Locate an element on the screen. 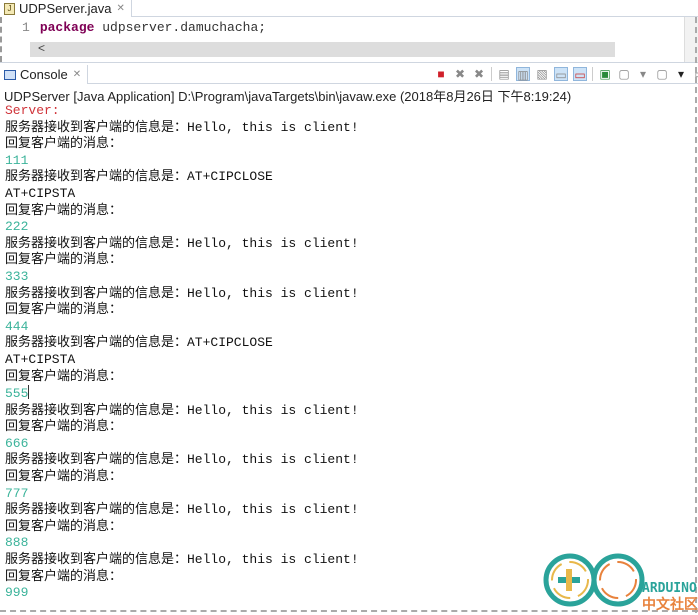 This screenshot has height=615, width=698. watermark-text: 中文社区 is located at coordinates (670, 604).